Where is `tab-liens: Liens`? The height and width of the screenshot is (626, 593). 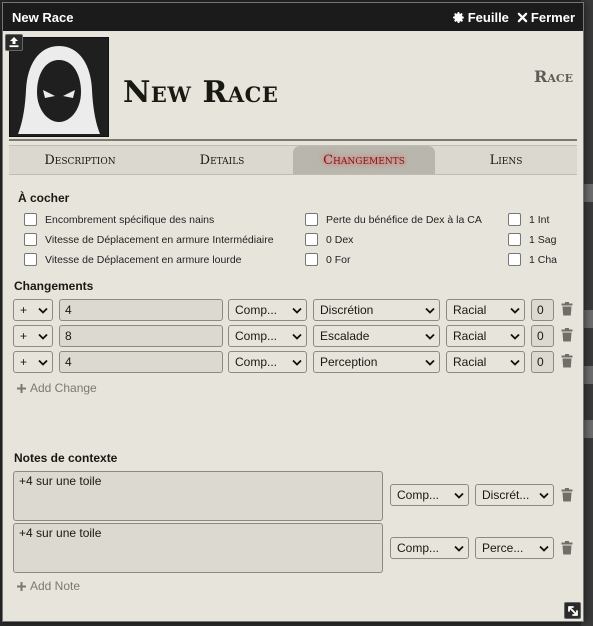 tab-liens: Liens is located at coordinates (506, 160).